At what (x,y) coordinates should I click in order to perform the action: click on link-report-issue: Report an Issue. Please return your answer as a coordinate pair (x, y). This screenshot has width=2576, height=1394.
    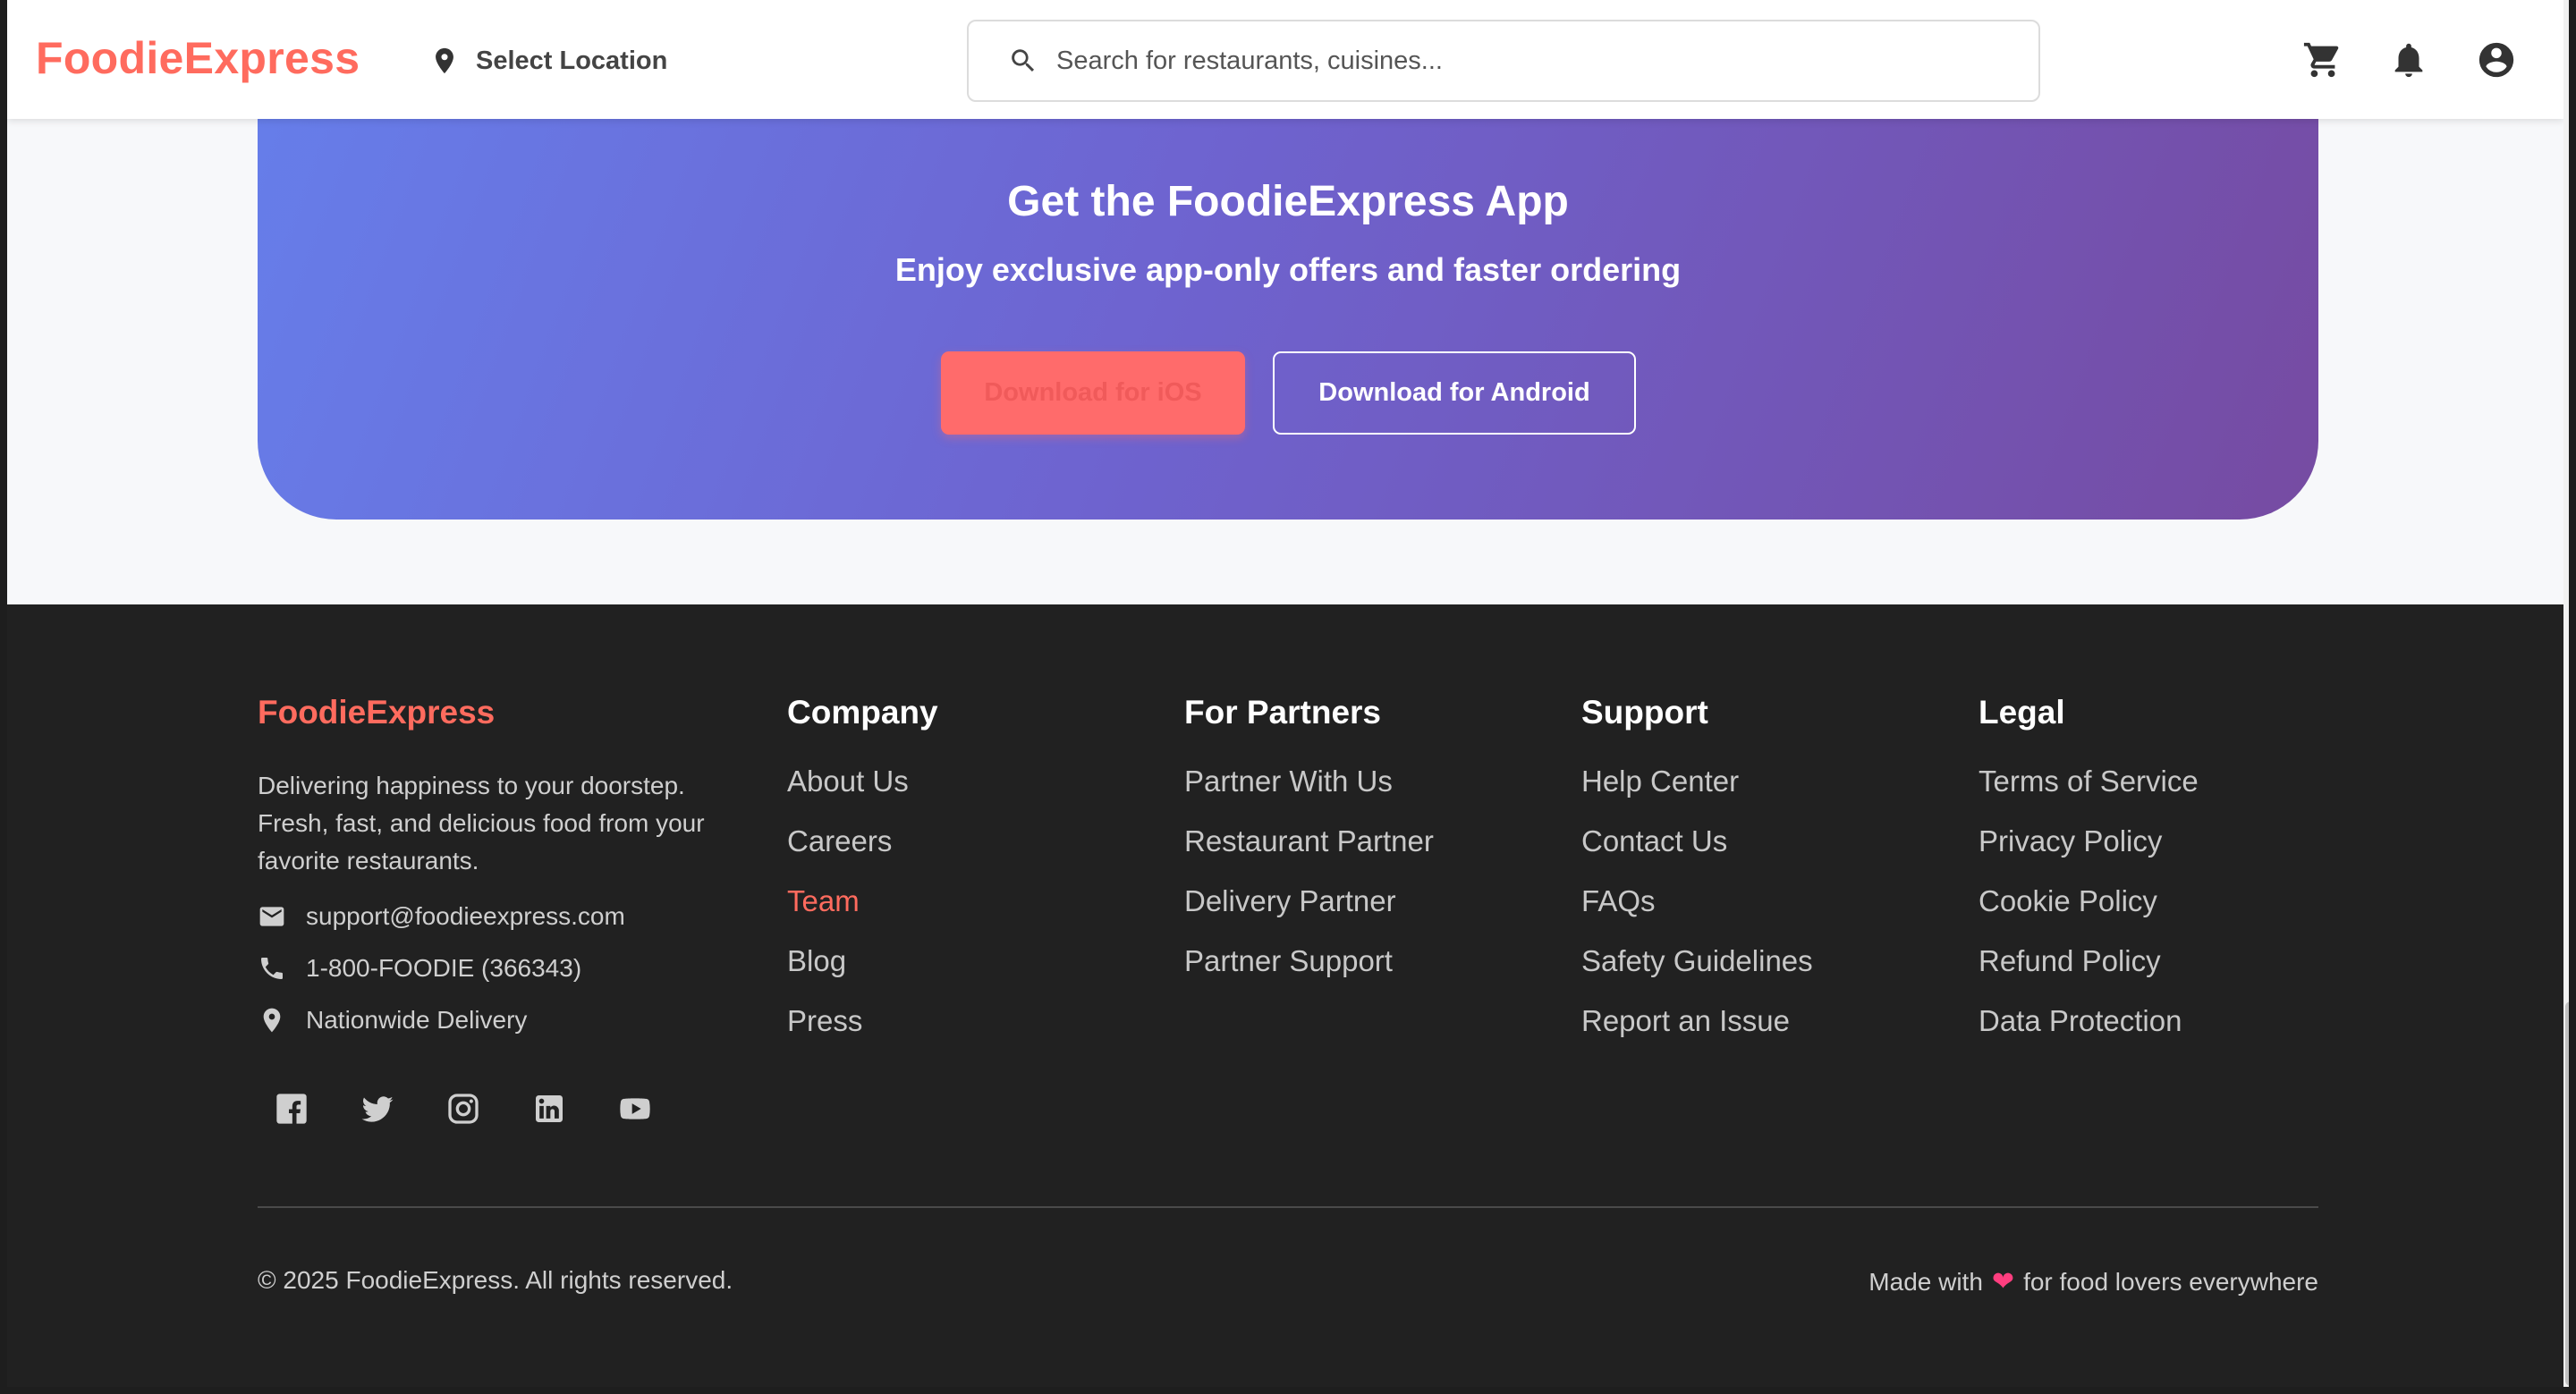
    Looking at the image, I should click on (1697, 1033).